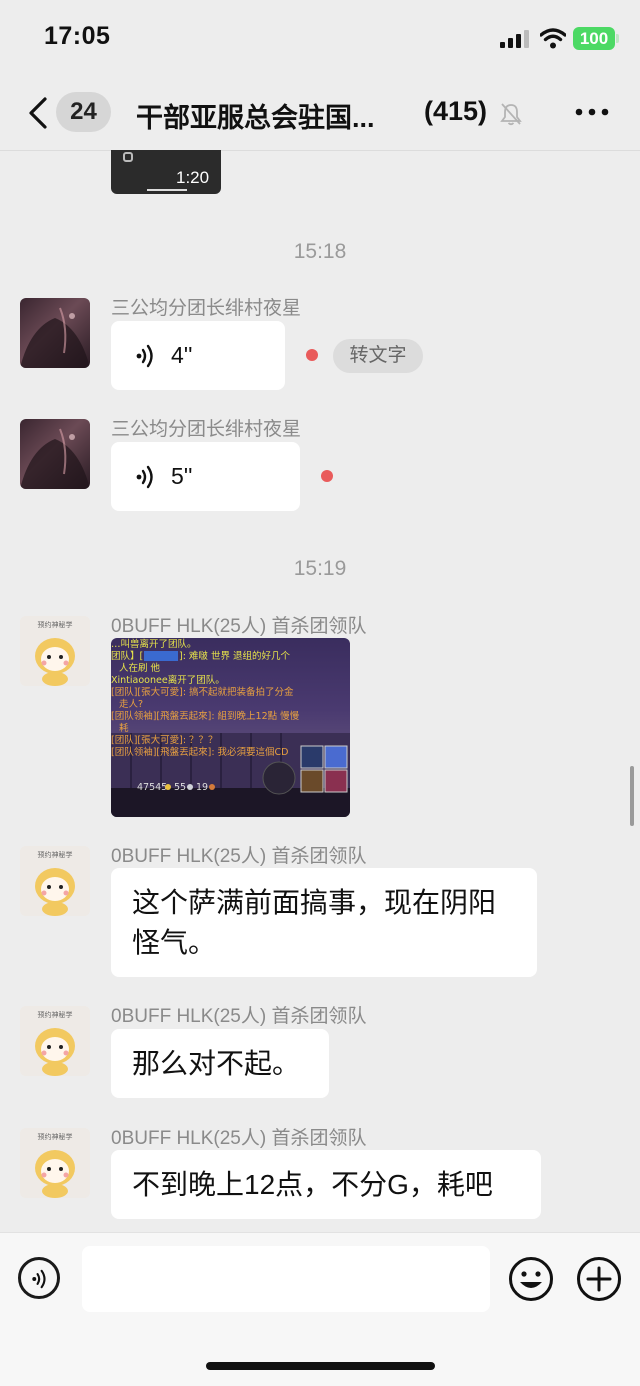 This screenshot has height=1386, width=640. What do you see at coordinates (594, 38) in the screenshot?
I see `battery-indicator: 100` at bounding box center [594, 38].